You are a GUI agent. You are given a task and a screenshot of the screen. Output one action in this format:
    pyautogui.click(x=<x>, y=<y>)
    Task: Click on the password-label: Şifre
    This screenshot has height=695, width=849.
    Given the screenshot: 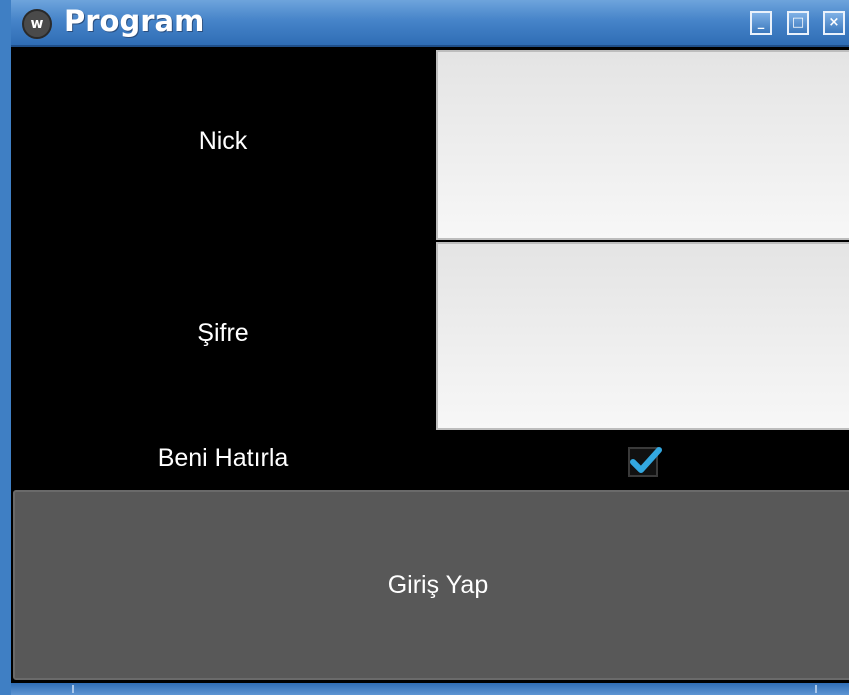 What is the action you would take?
    pyautogui.click(x=223, y=333)
    